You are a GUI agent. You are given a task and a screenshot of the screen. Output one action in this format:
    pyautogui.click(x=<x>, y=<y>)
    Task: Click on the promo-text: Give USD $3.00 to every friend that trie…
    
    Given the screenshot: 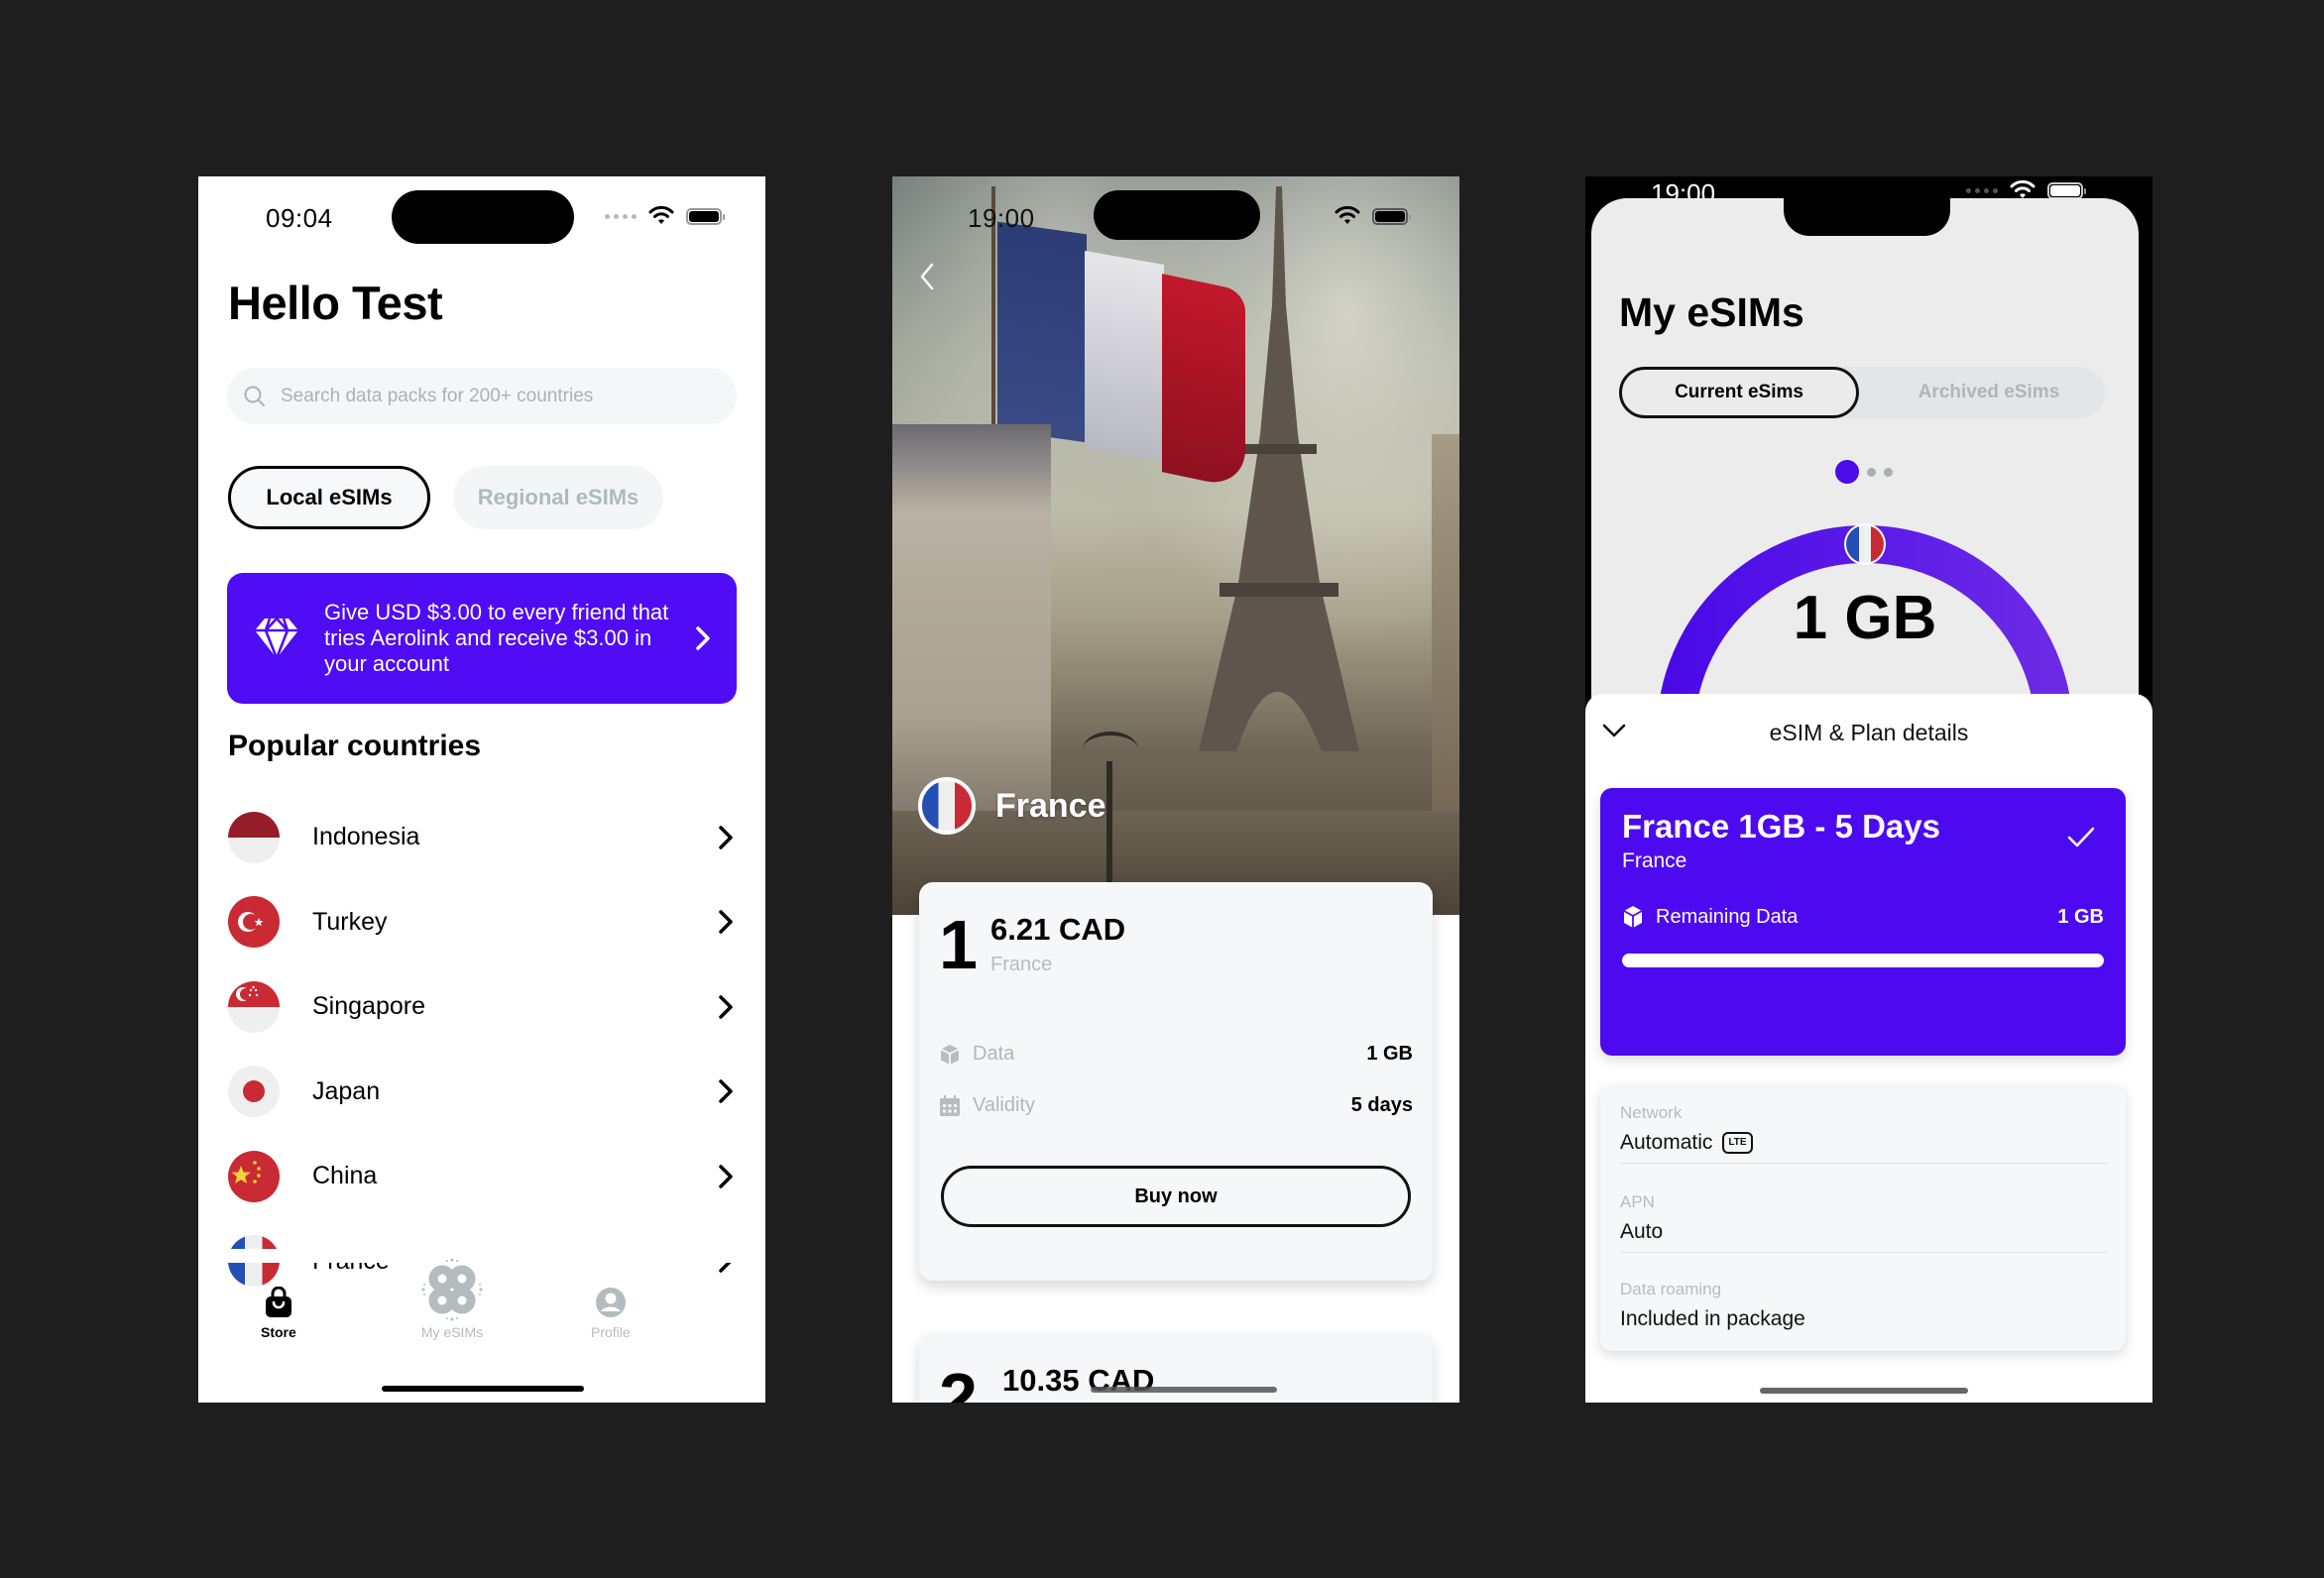 What is the action you would take?
    pyautogui.click(x=496, y=638)
    